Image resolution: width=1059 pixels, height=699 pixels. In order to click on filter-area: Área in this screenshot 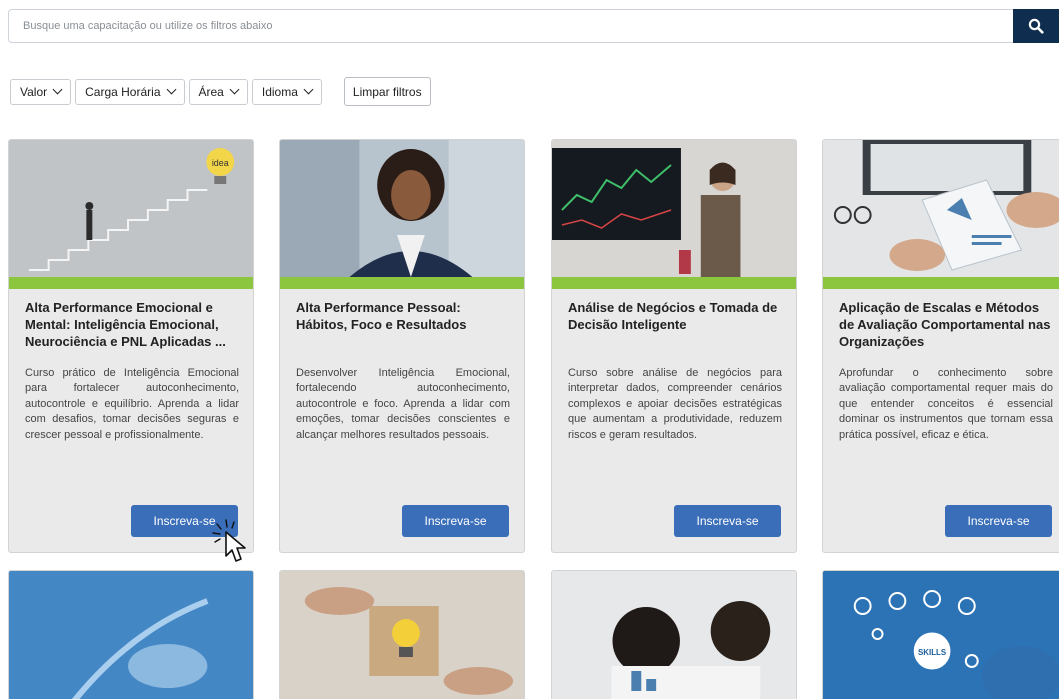, I will do `click(218, 91)`.